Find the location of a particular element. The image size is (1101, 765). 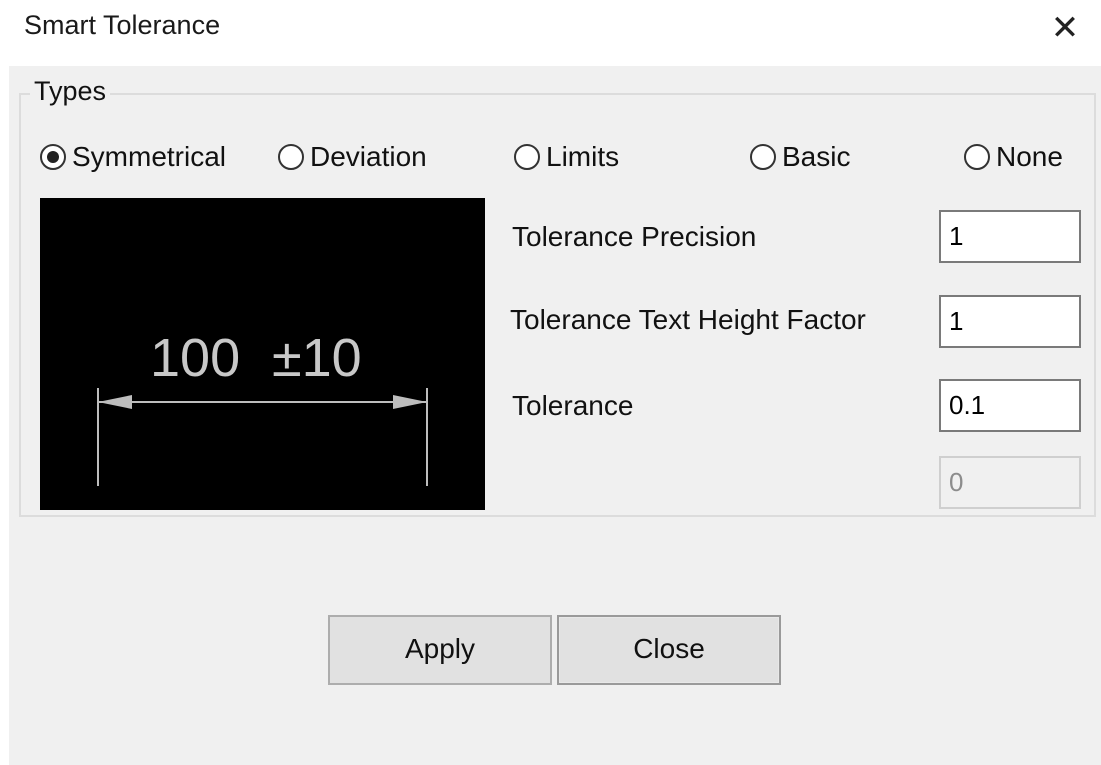

title-bar: Smart Tolerance ✕ is located at coordinates (550, 30).